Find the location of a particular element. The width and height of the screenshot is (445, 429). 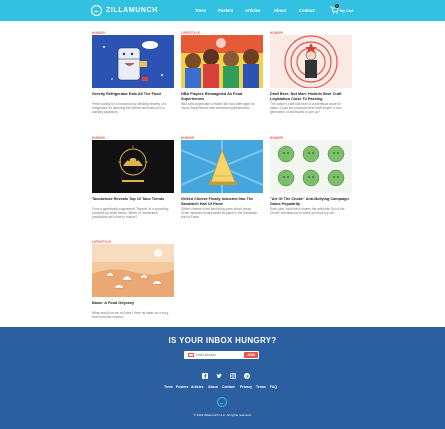

nav-trees: Trees is located at coordinates (200, 10).